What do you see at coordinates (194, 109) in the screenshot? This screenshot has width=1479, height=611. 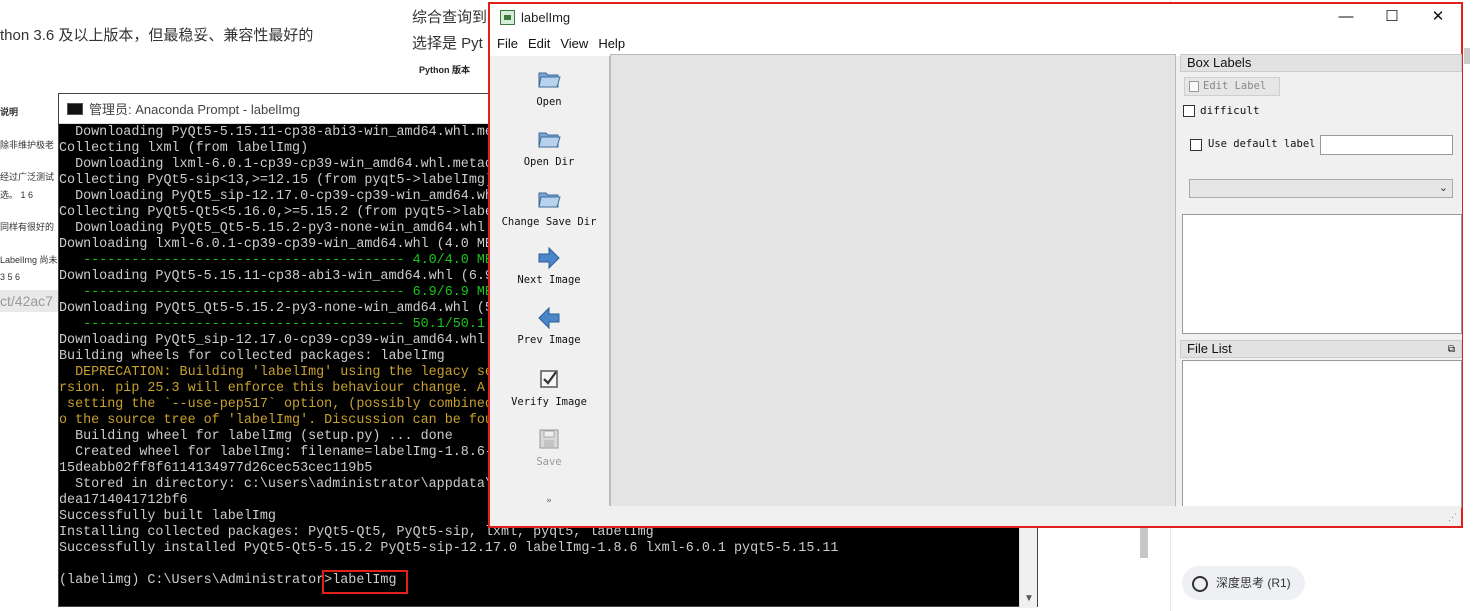 I see `console-title: 管理员: Anaconda Prompt - labelImg` at bounding box center [194, 109].